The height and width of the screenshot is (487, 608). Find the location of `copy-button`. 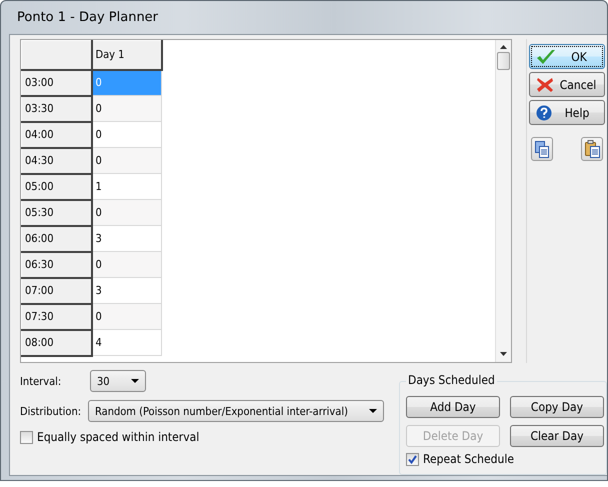

copy-button is located at coordinates (542, 149).